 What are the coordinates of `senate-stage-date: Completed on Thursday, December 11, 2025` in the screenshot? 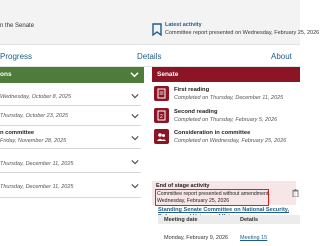 It's located at (229, 98).